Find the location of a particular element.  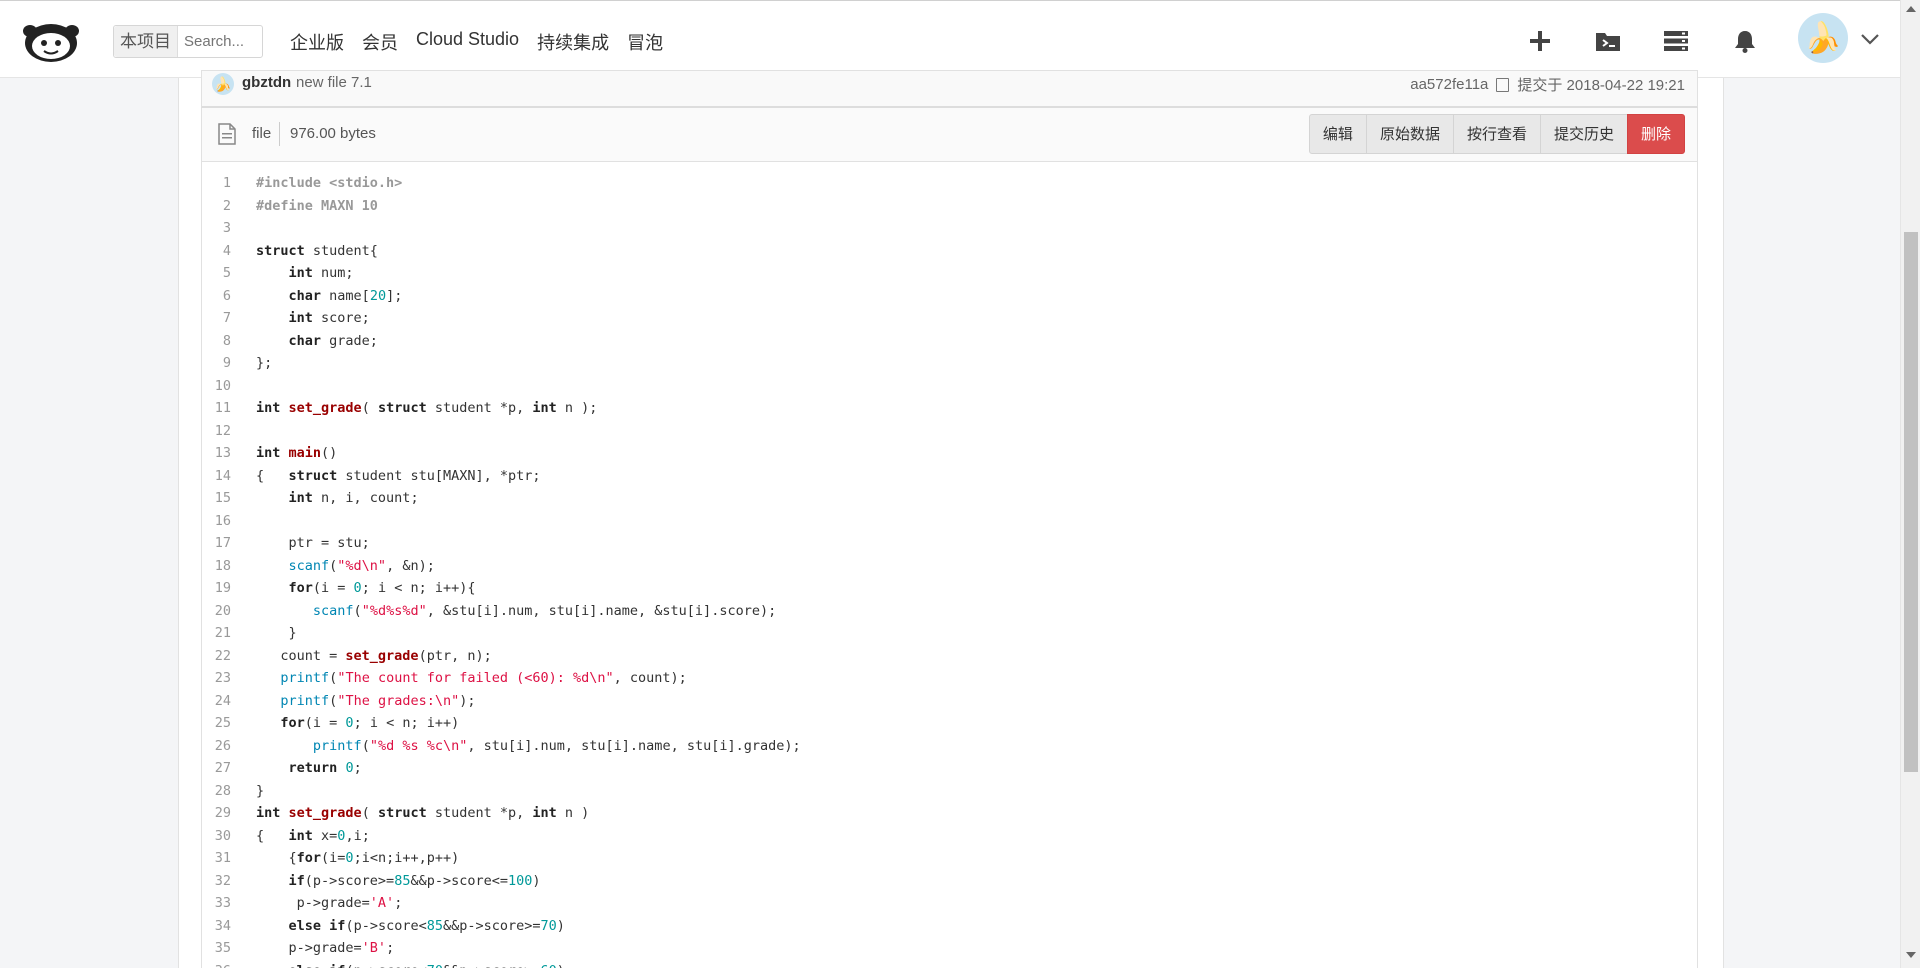

monkey-logo-icon is located at coordinates (51, 40).